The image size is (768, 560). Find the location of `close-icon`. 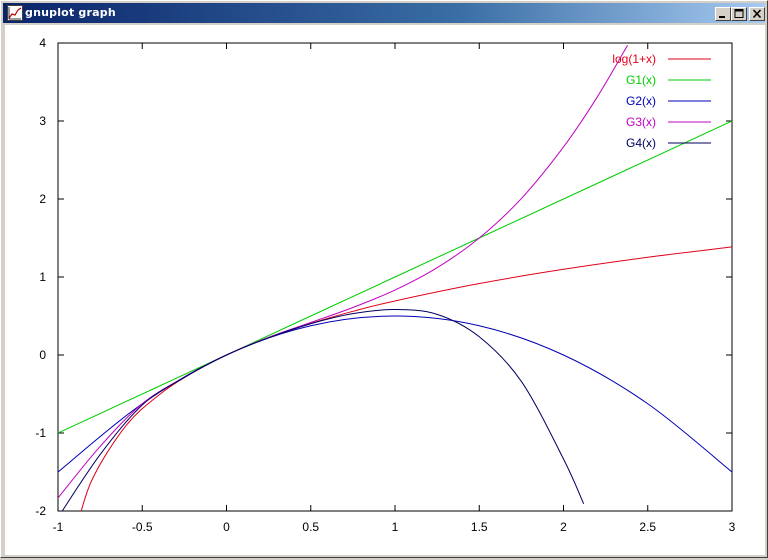

close-icon is located at coordinates (757, 14).